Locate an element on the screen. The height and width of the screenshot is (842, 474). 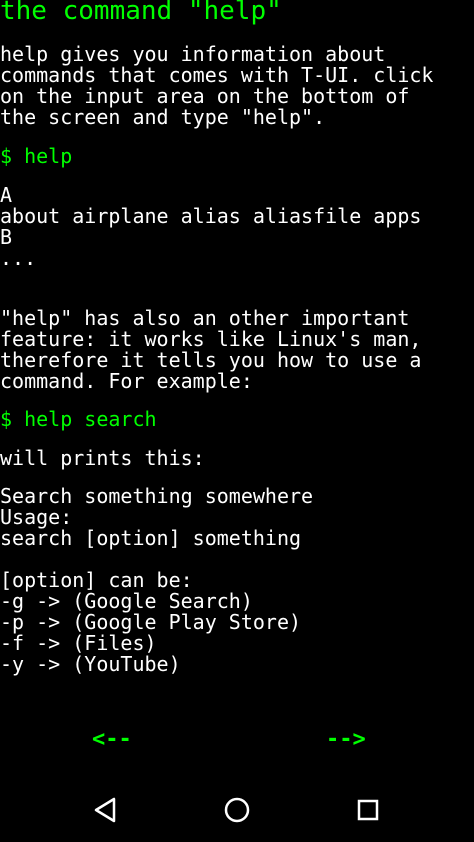
triangle-back-icon is located at coordinates (105, 810).